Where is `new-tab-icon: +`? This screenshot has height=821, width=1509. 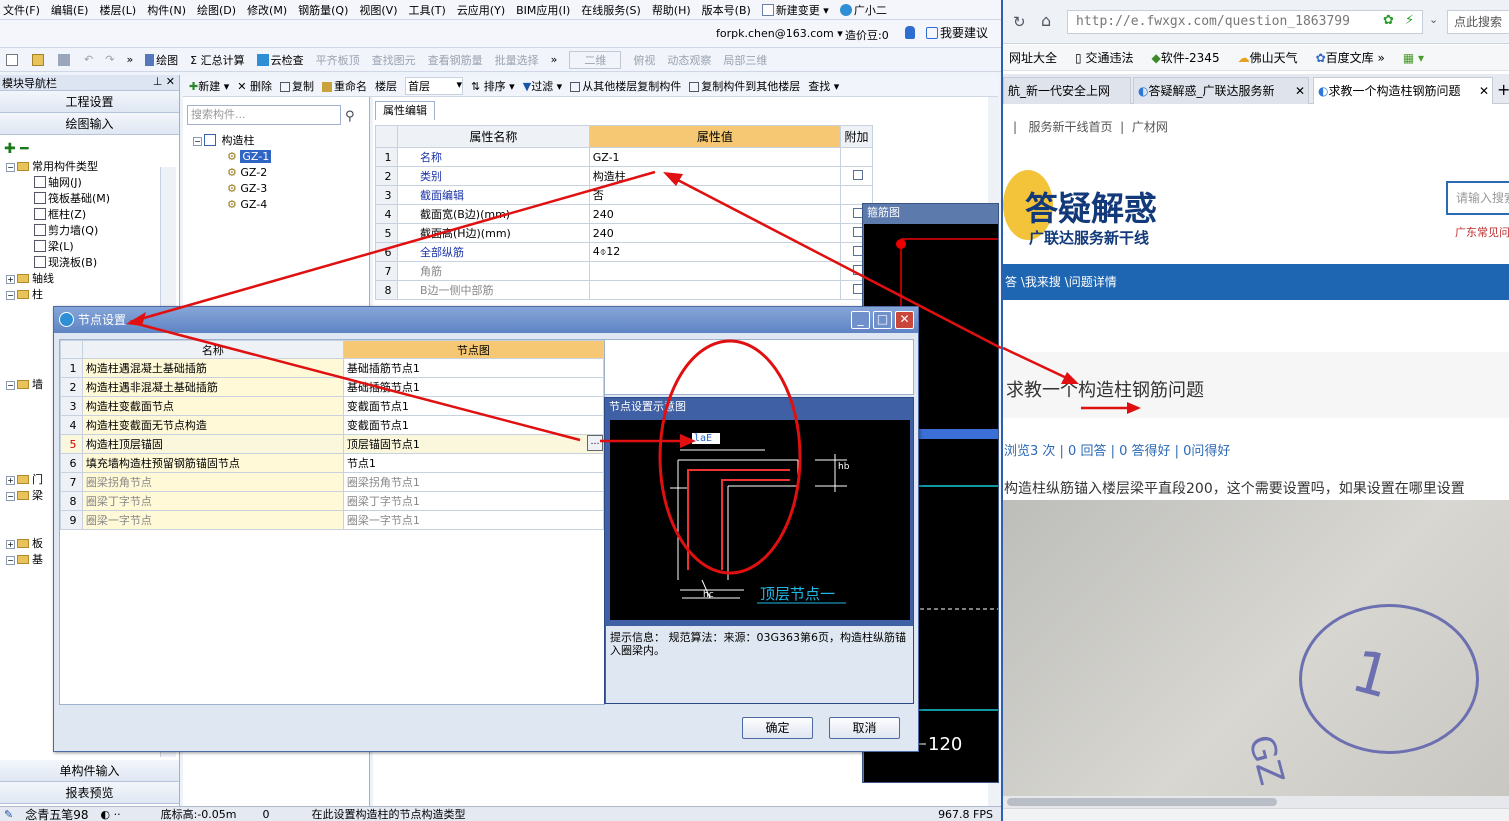
new-tab-icon: + is located at coordinates (1503, 89).